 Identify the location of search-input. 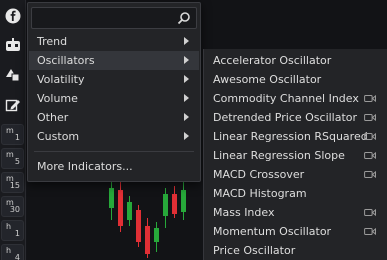
(102, 18).